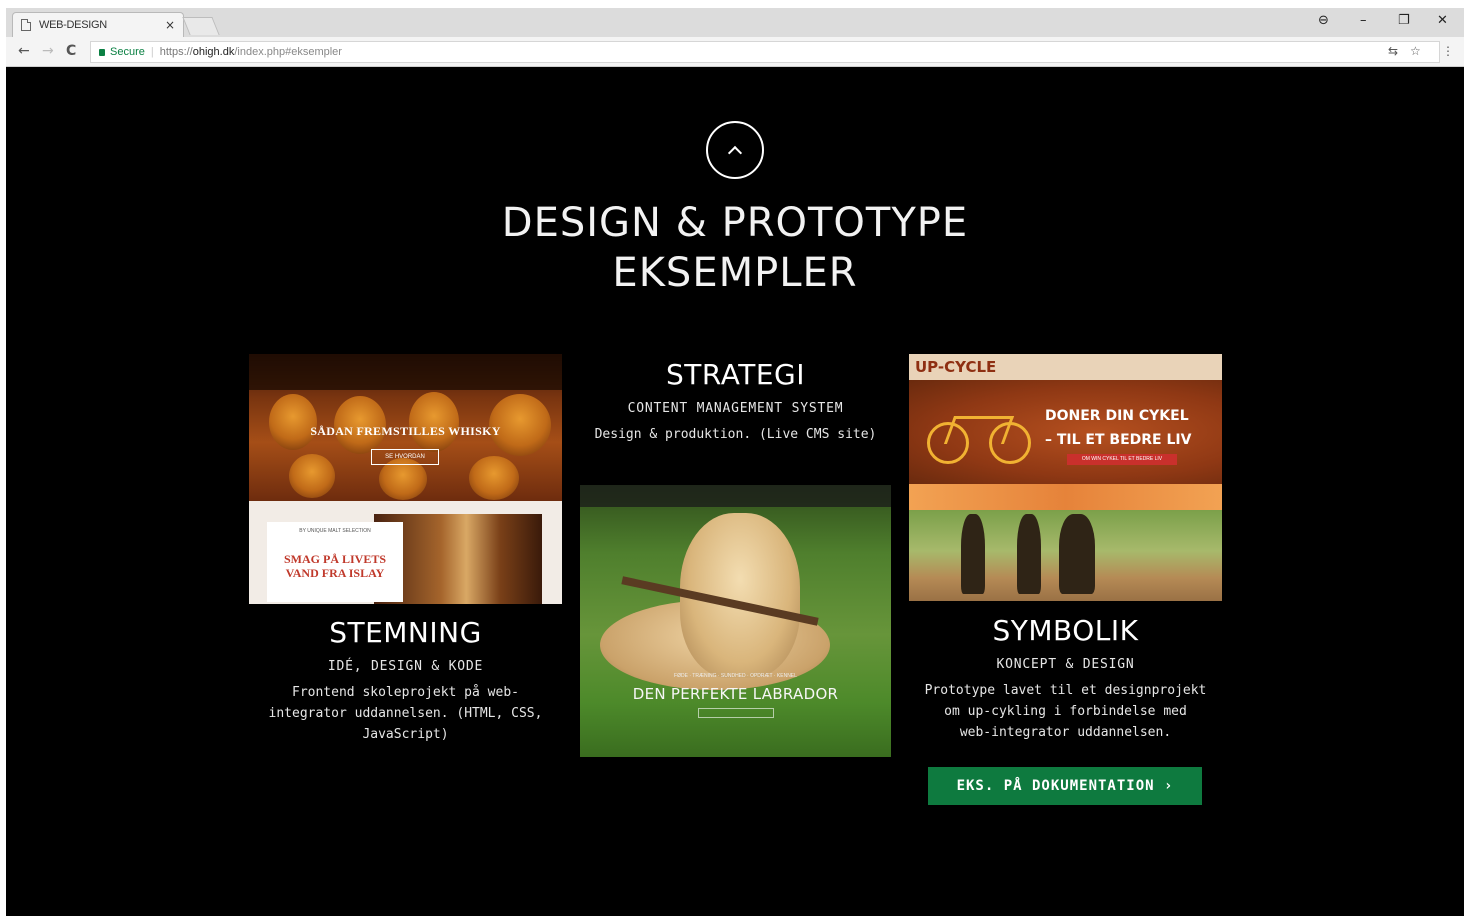 This screenshot has height=916, width=1469. I want to click on secure-label: Secure, so click(127, 52).